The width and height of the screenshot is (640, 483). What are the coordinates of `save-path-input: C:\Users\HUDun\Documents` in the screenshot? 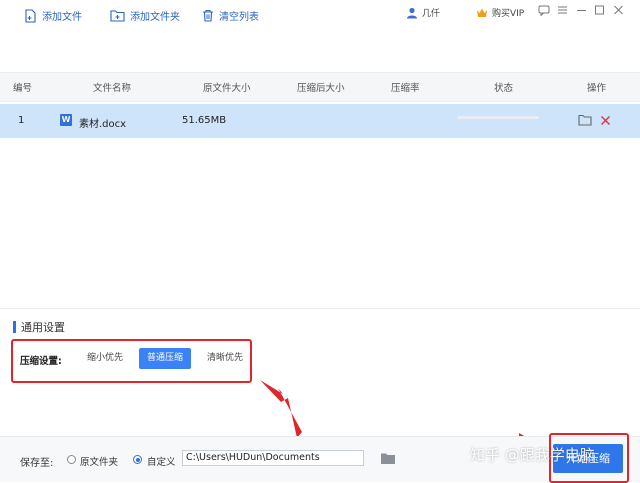 It's located at (273, 458).